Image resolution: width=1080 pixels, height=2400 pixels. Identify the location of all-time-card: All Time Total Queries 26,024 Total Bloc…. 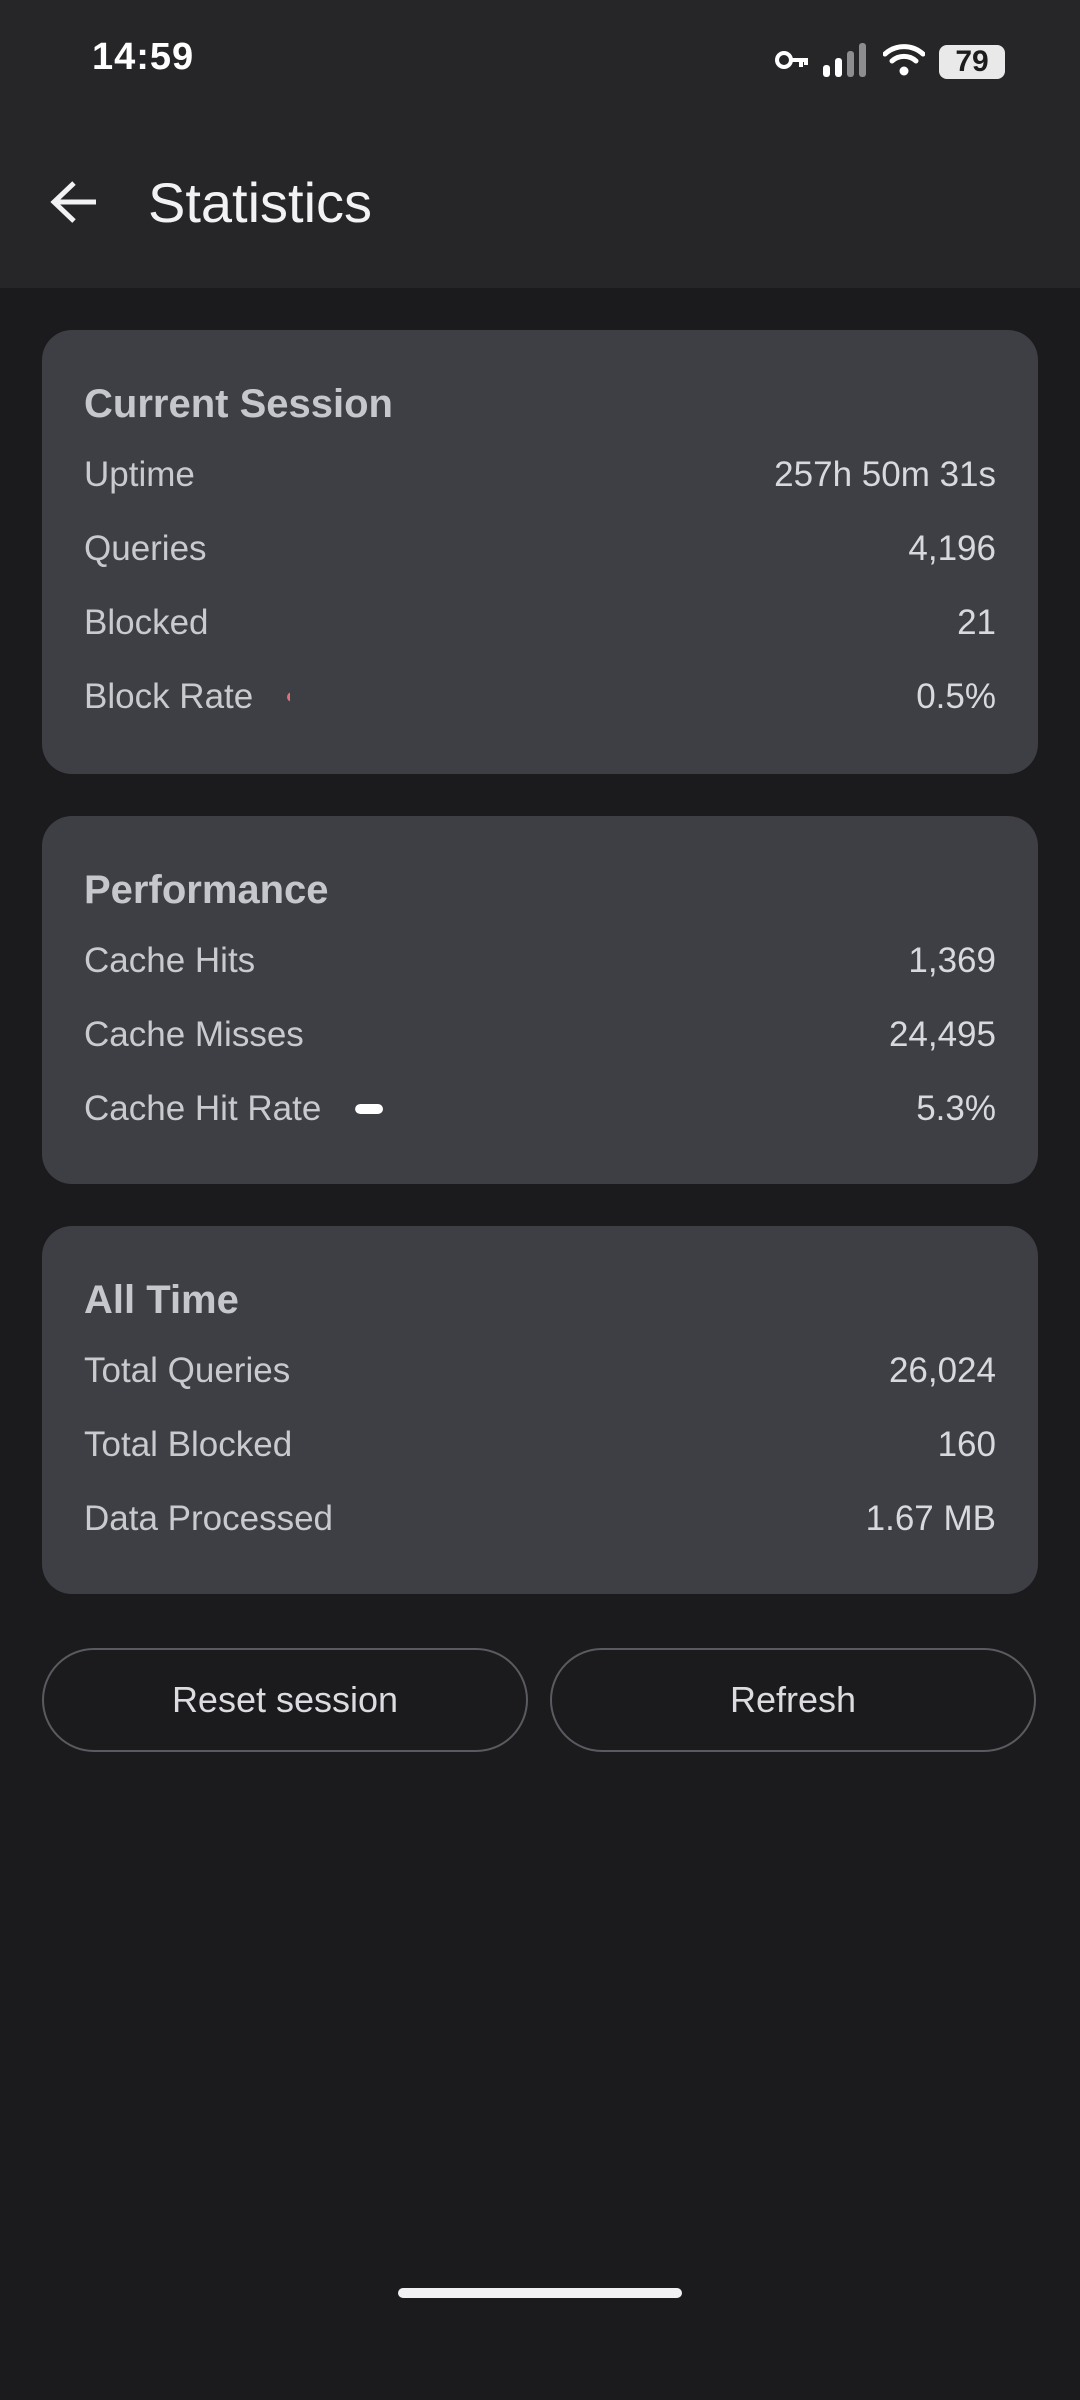
(540, 1410).